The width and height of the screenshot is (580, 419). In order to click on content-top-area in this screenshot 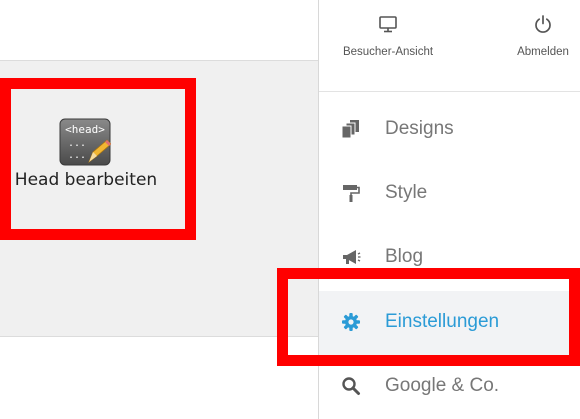, I will do `click(159, 30)`.